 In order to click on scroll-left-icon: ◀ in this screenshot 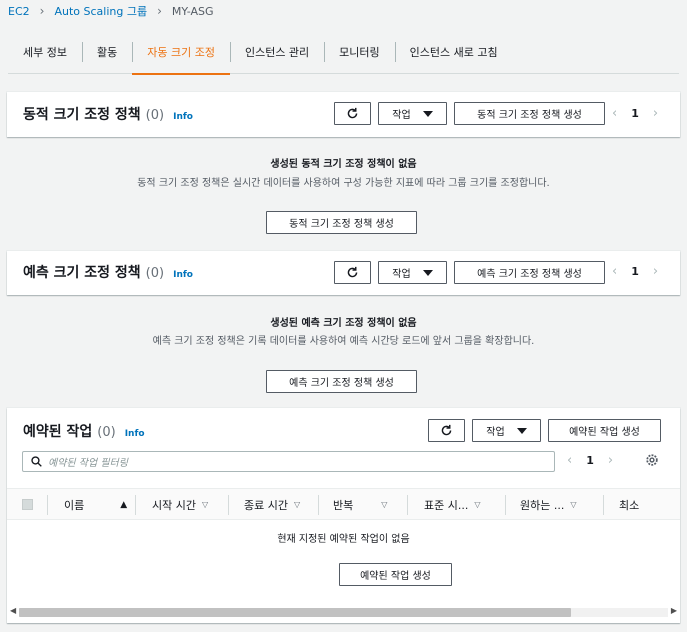, I will do `click(13, 610)`.